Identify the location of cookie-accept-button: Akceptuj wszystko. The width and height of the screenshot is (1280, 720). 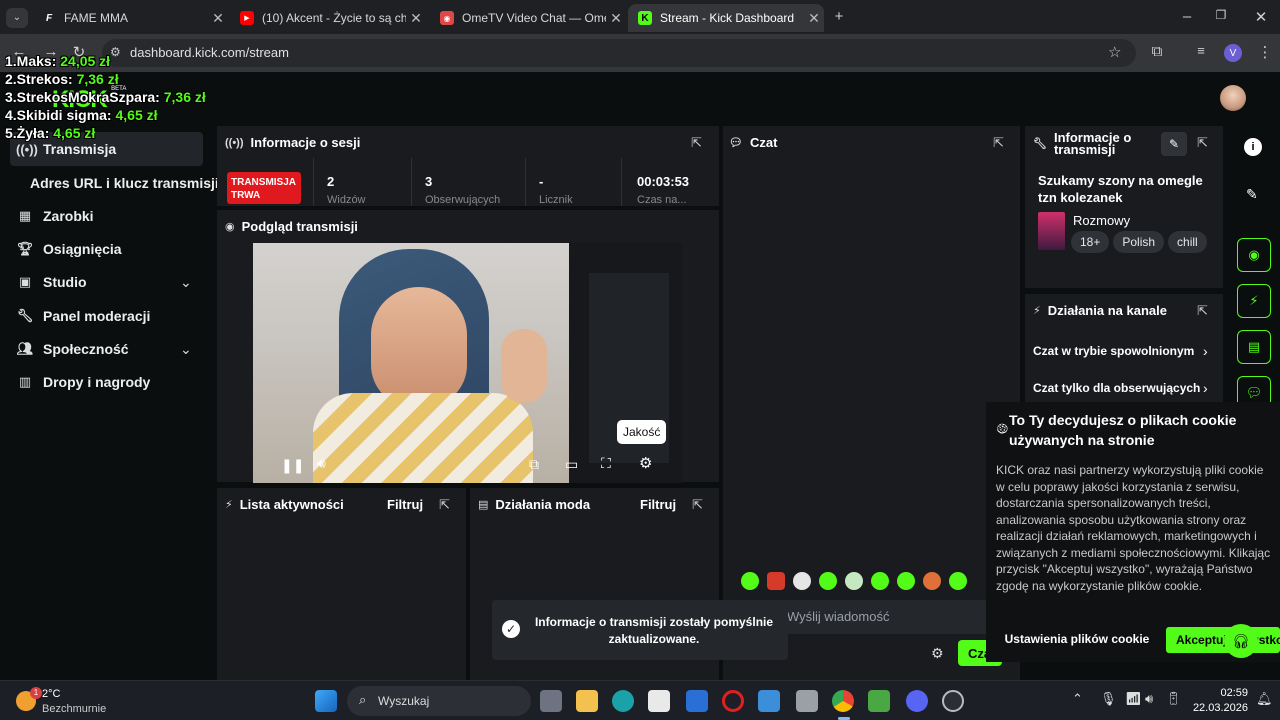
(1223, 640).